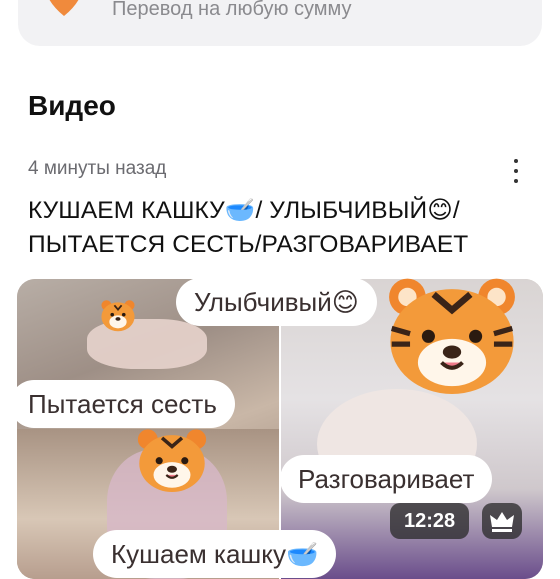  What do you see at coordinates (215, 554) in the screenshot?
I see `caption-eating: Кушаем кашку🥣` at bounding box center [215, 554].